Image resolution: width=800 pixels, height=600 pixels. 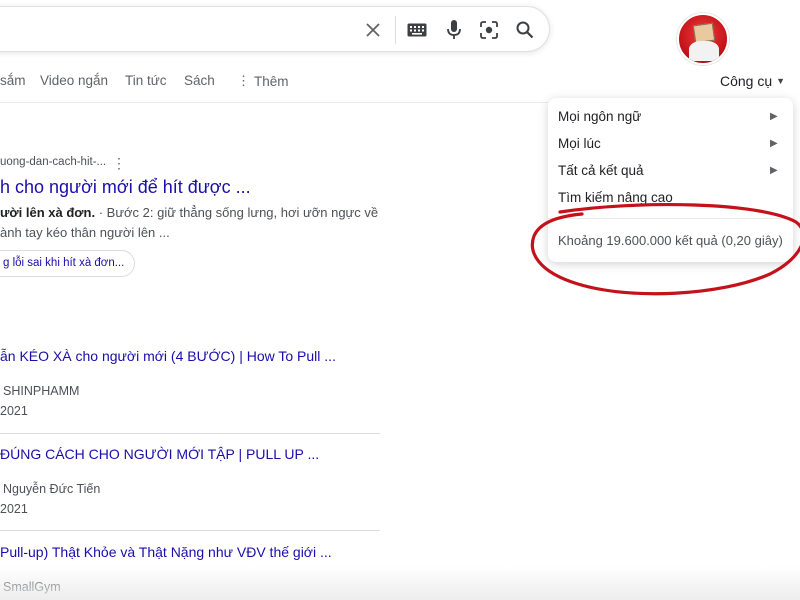 What do you see at coordinates (146, 80) in the screenshot?
I see `tab-news: Tin tức` at bounding box center [146, 80].